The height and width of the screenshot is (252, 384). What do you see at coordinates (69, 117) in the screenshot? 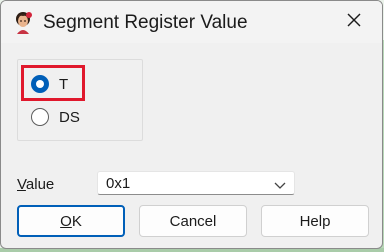
I see `radio-label-ds: DS` at bounding box center [69, 117].